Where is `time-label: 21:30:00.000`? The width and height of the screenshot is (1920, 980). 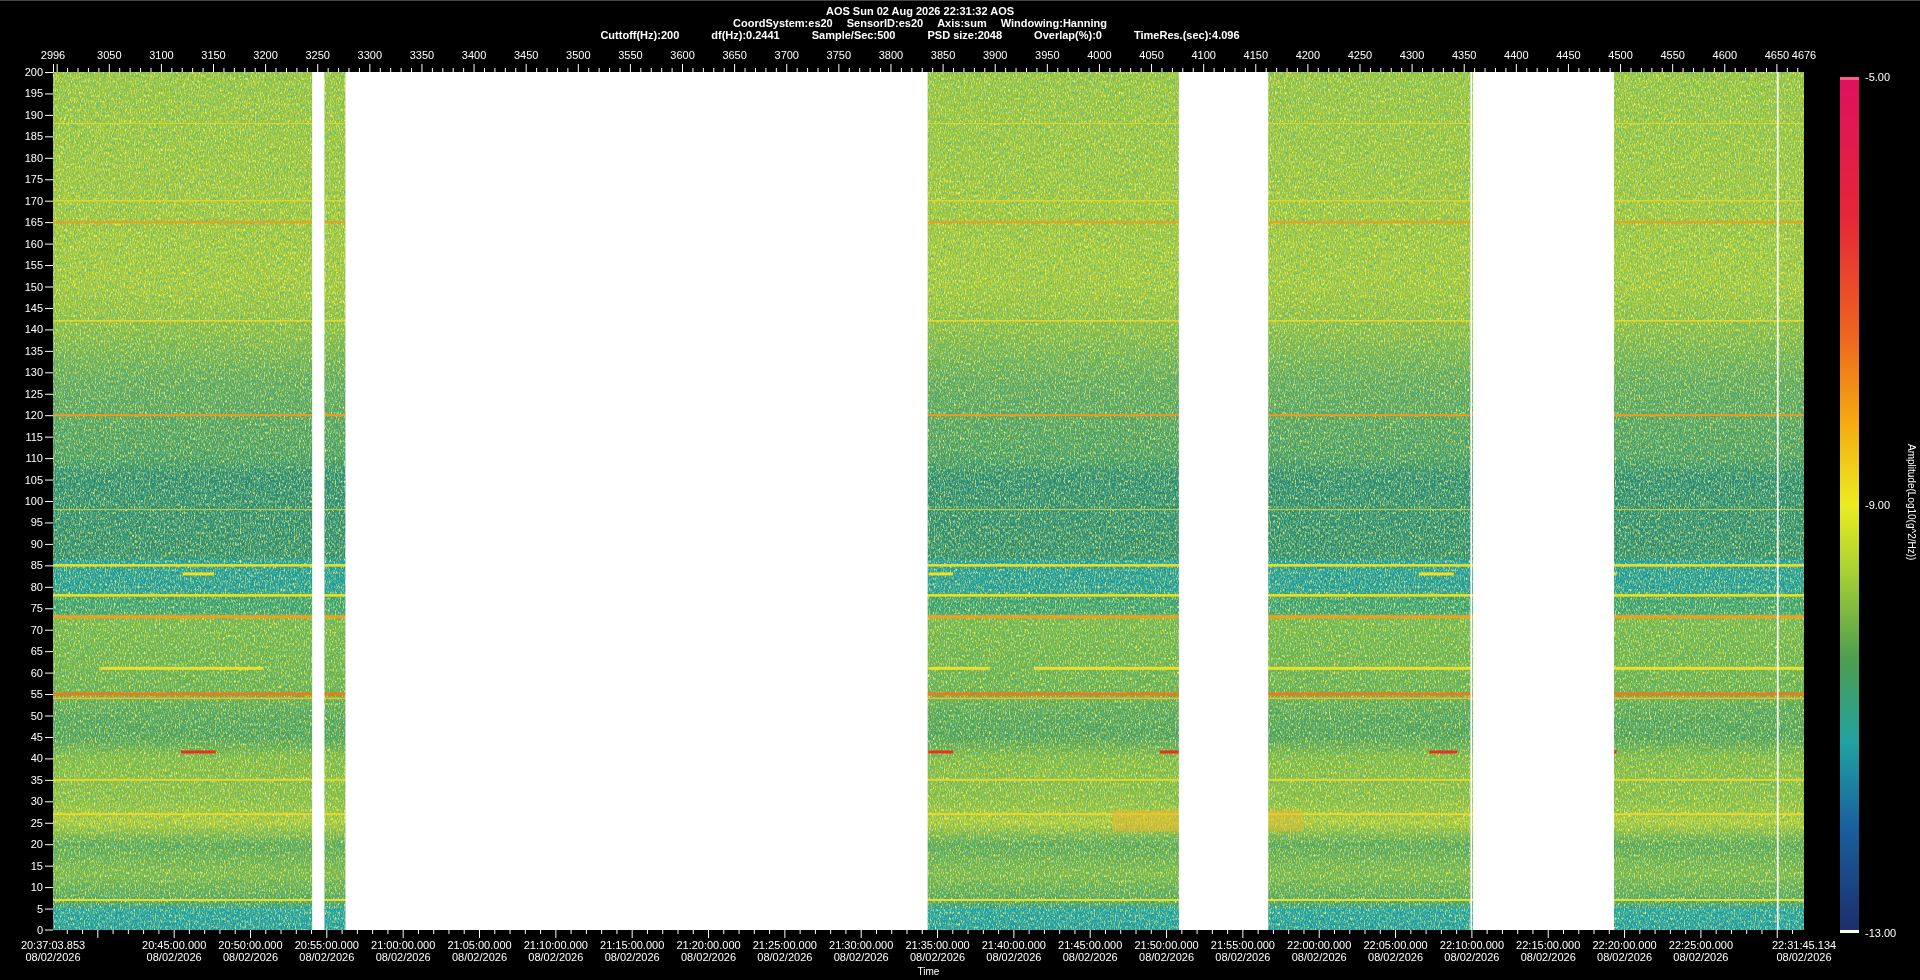
time-label: 21:30:00.000 is located at coordinates (861, 945).